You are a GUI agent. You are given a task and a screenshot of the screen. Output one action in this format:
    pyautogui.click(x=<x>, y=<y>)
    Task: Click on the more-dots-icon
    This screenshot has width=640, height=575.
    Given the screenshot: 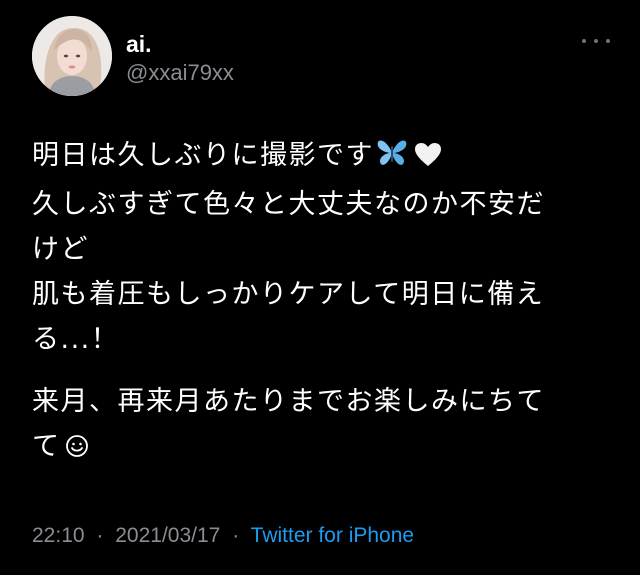 What is the action you would take?
    pyautogui.click(x=596, y=41)
    